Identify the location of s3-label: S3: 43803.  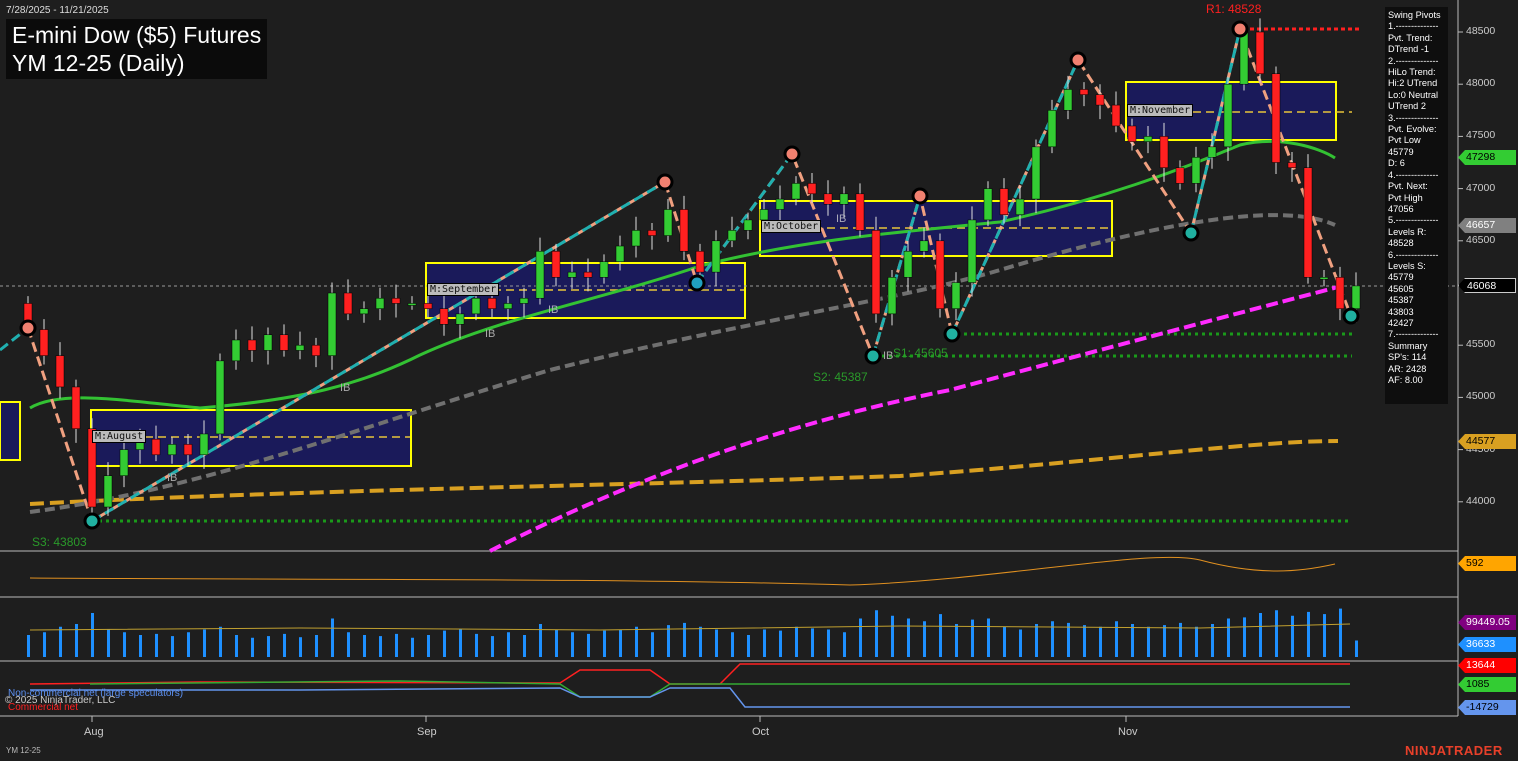
(59, 542).